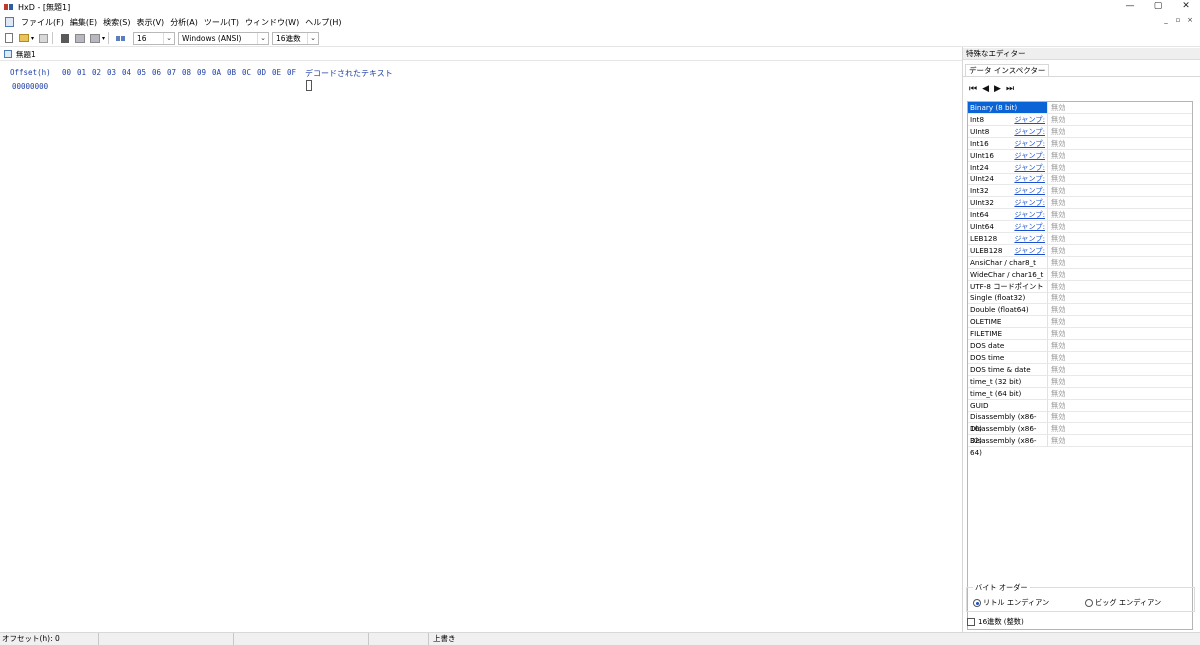  I want to click on inspector-row: UTF-8 コードポイント 無効, so click(1080, 286).